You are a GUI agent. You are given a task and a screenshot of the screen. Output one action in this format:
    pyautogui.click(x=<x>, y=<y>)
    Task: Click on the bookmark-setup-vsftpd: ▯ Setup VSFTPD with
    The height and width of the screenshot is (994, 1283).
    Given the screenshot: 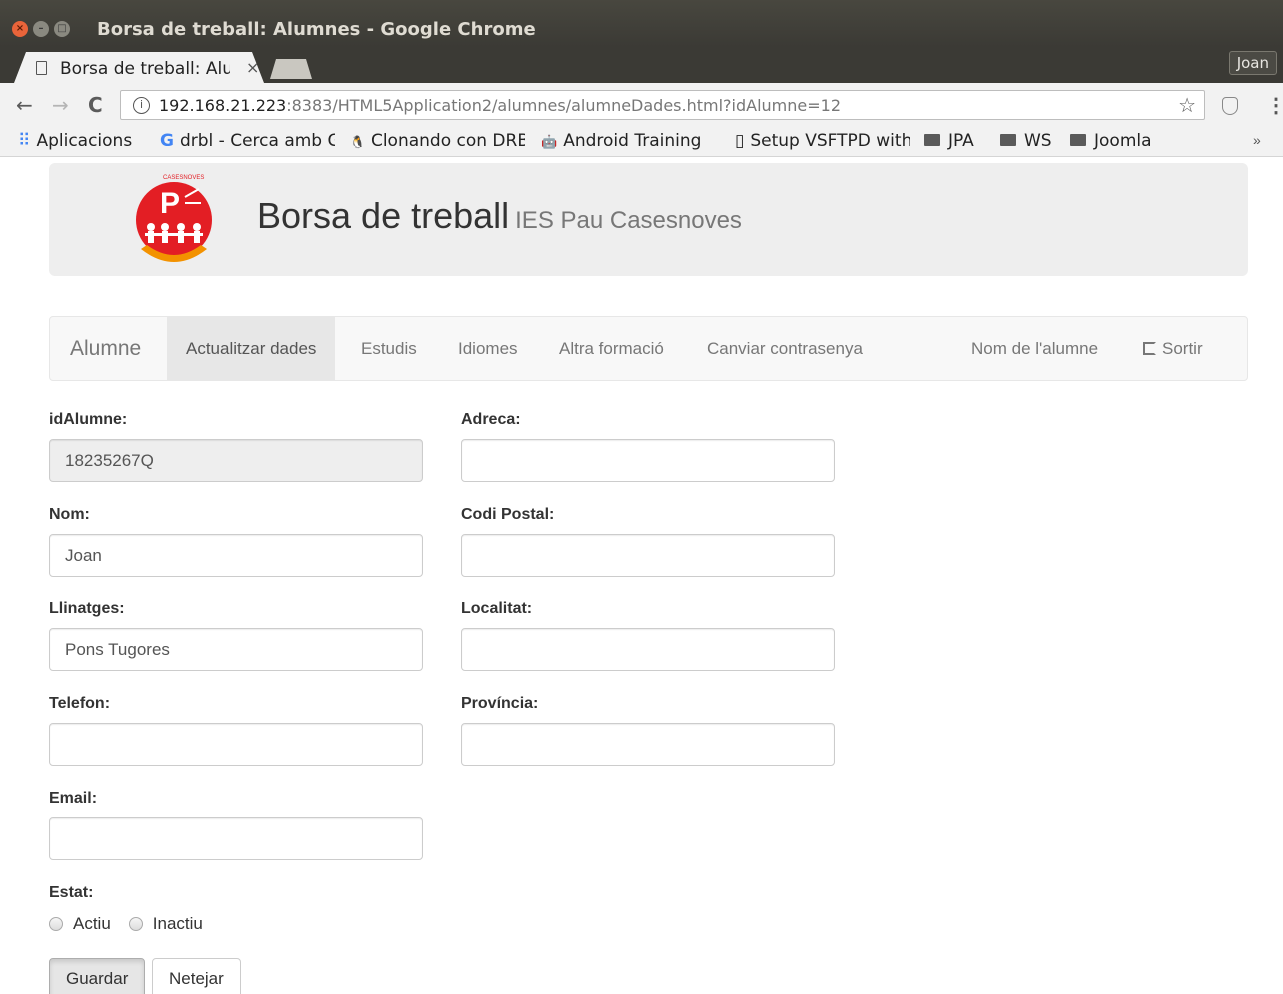 What is the action you would take?
    pyautogui.click(x=822, y=141)
    